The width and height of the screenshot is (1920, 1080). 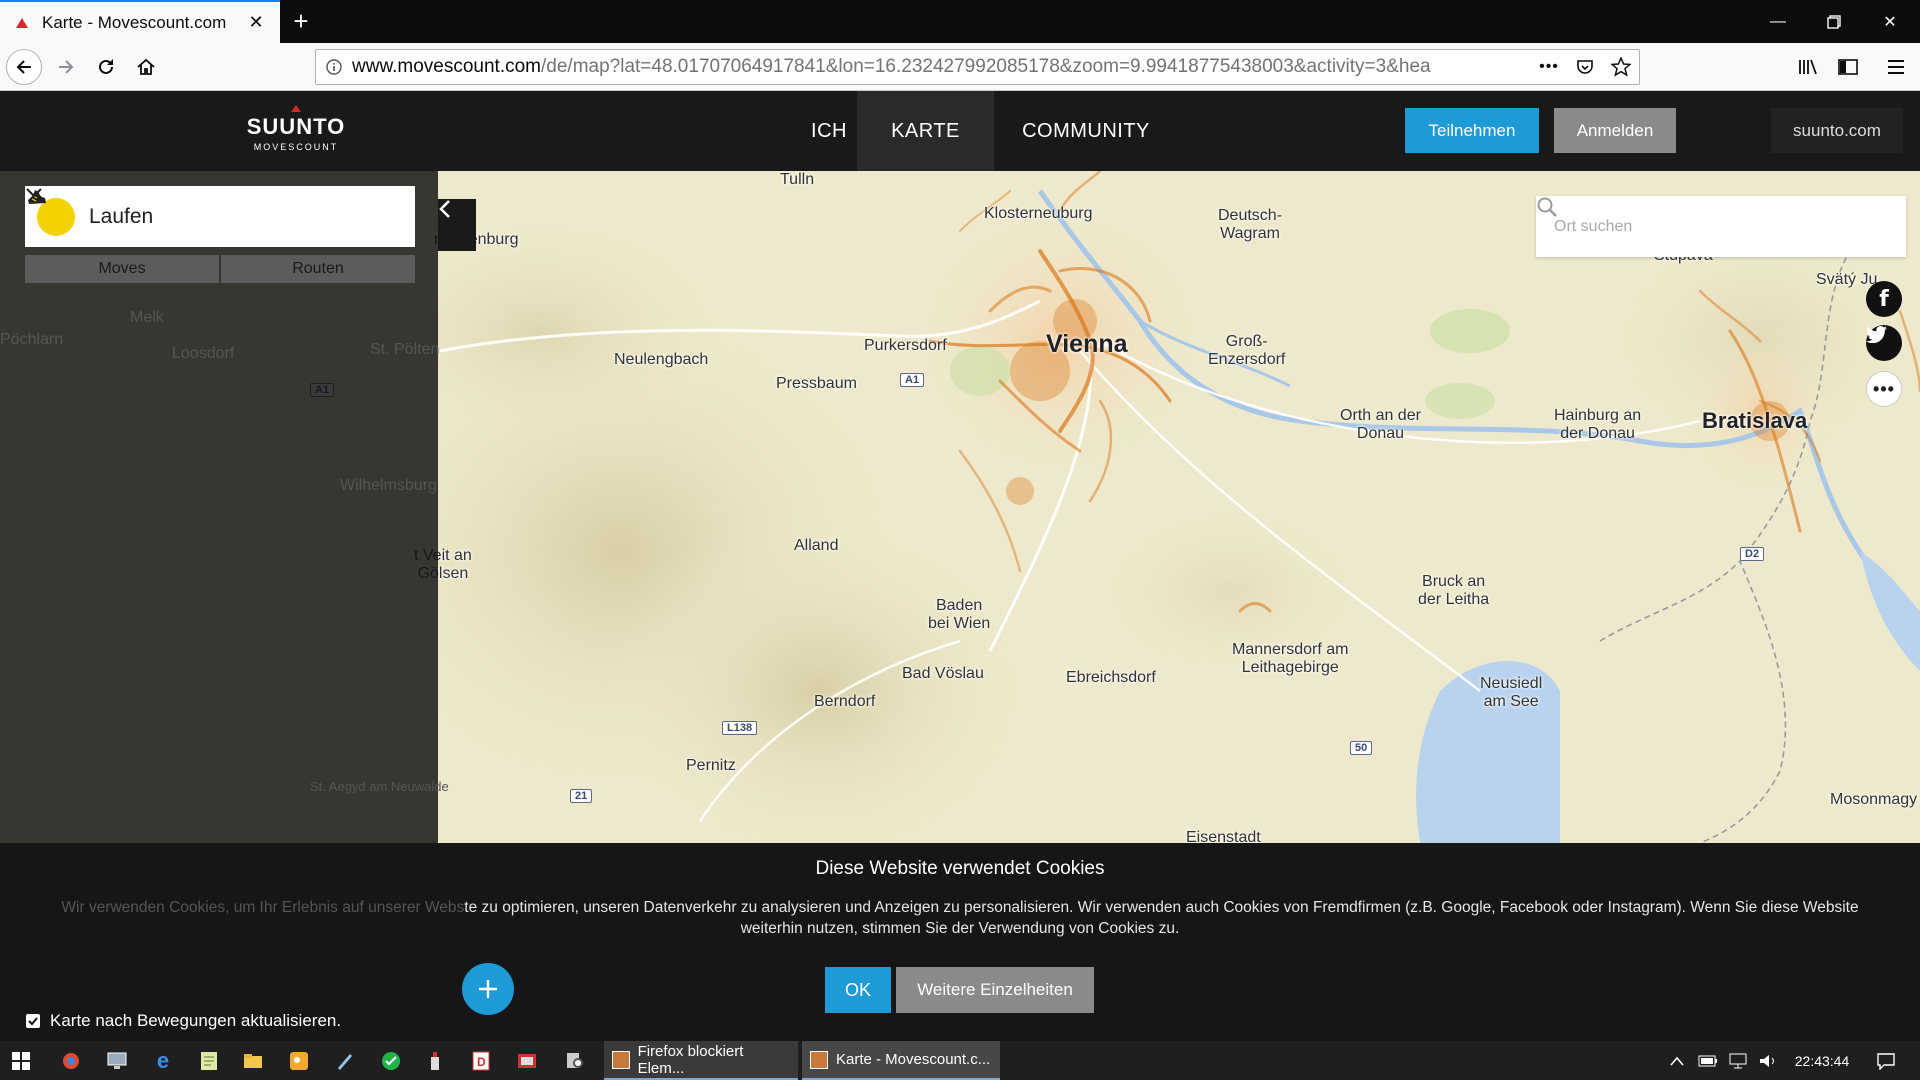 What do you see at coordinates (122, 269) in the screenshot?
I see `tab-moves: Moves` at bounding box center [122, 269].